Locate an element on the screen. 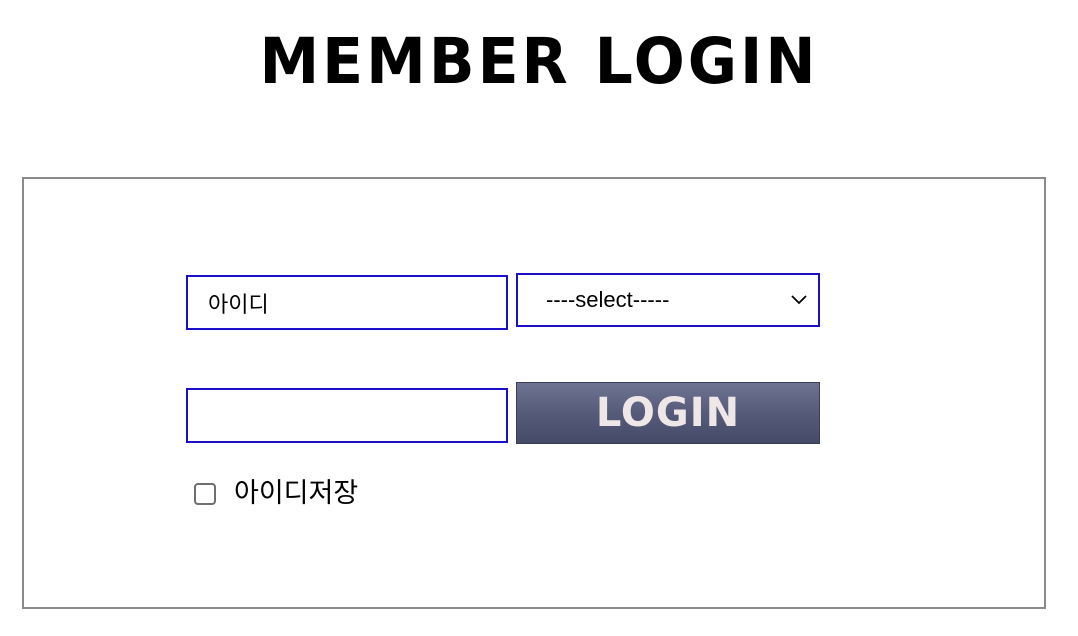  id-input is located at coordinates (347, 302).